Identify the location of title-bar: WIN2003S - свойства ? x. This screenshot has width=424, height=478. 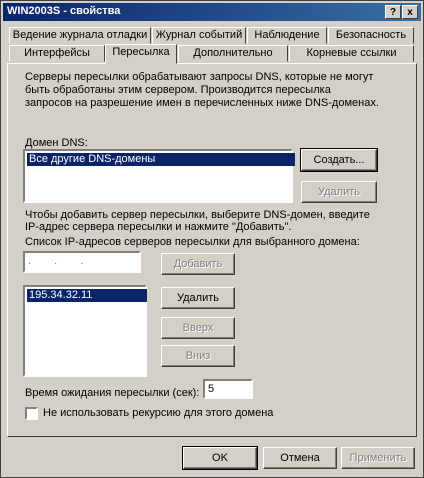
(212, 12).